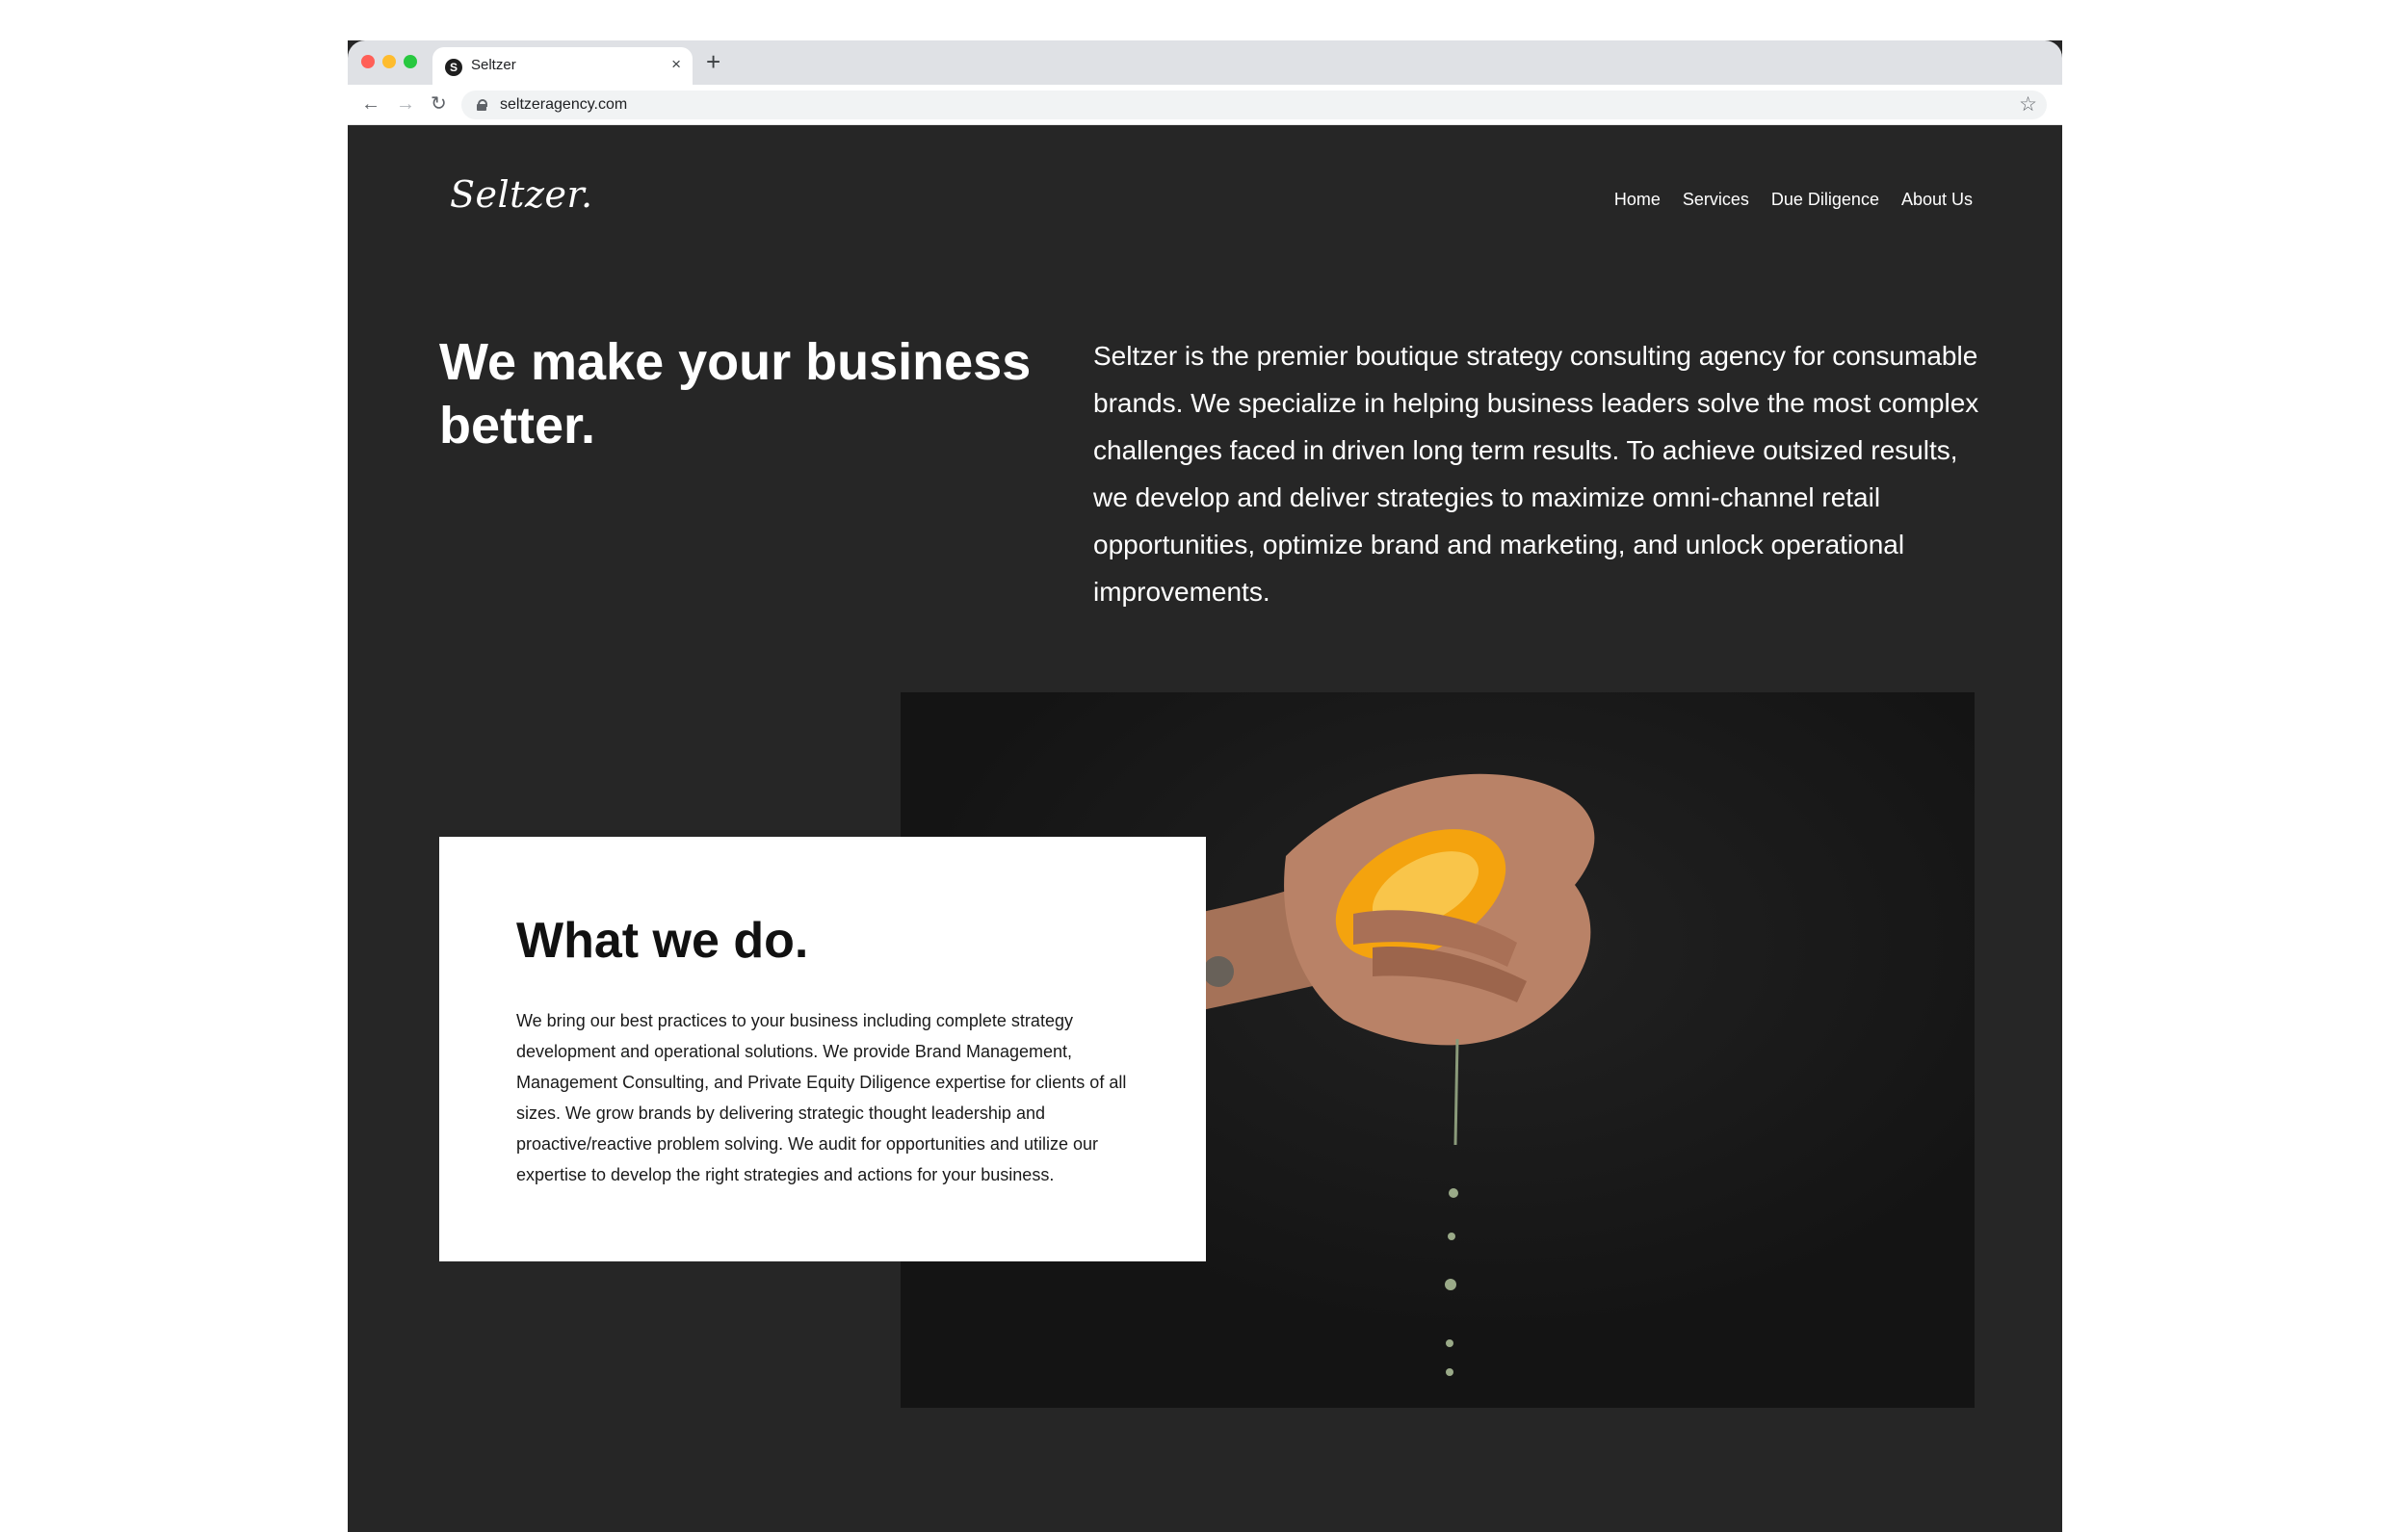 The height and width of the screenshot is (1532, 2408). What do you see at coordinates (2028, 104) in the screenshot?
I see `star-icon: ☆` at bounding box center [2028, 104].